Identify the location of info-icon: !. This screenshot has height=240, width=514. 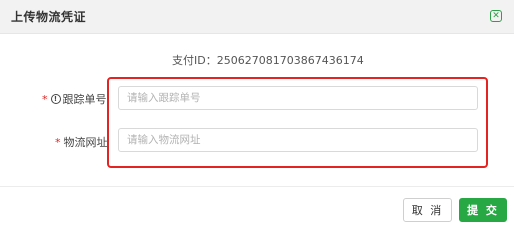
(55, 99).